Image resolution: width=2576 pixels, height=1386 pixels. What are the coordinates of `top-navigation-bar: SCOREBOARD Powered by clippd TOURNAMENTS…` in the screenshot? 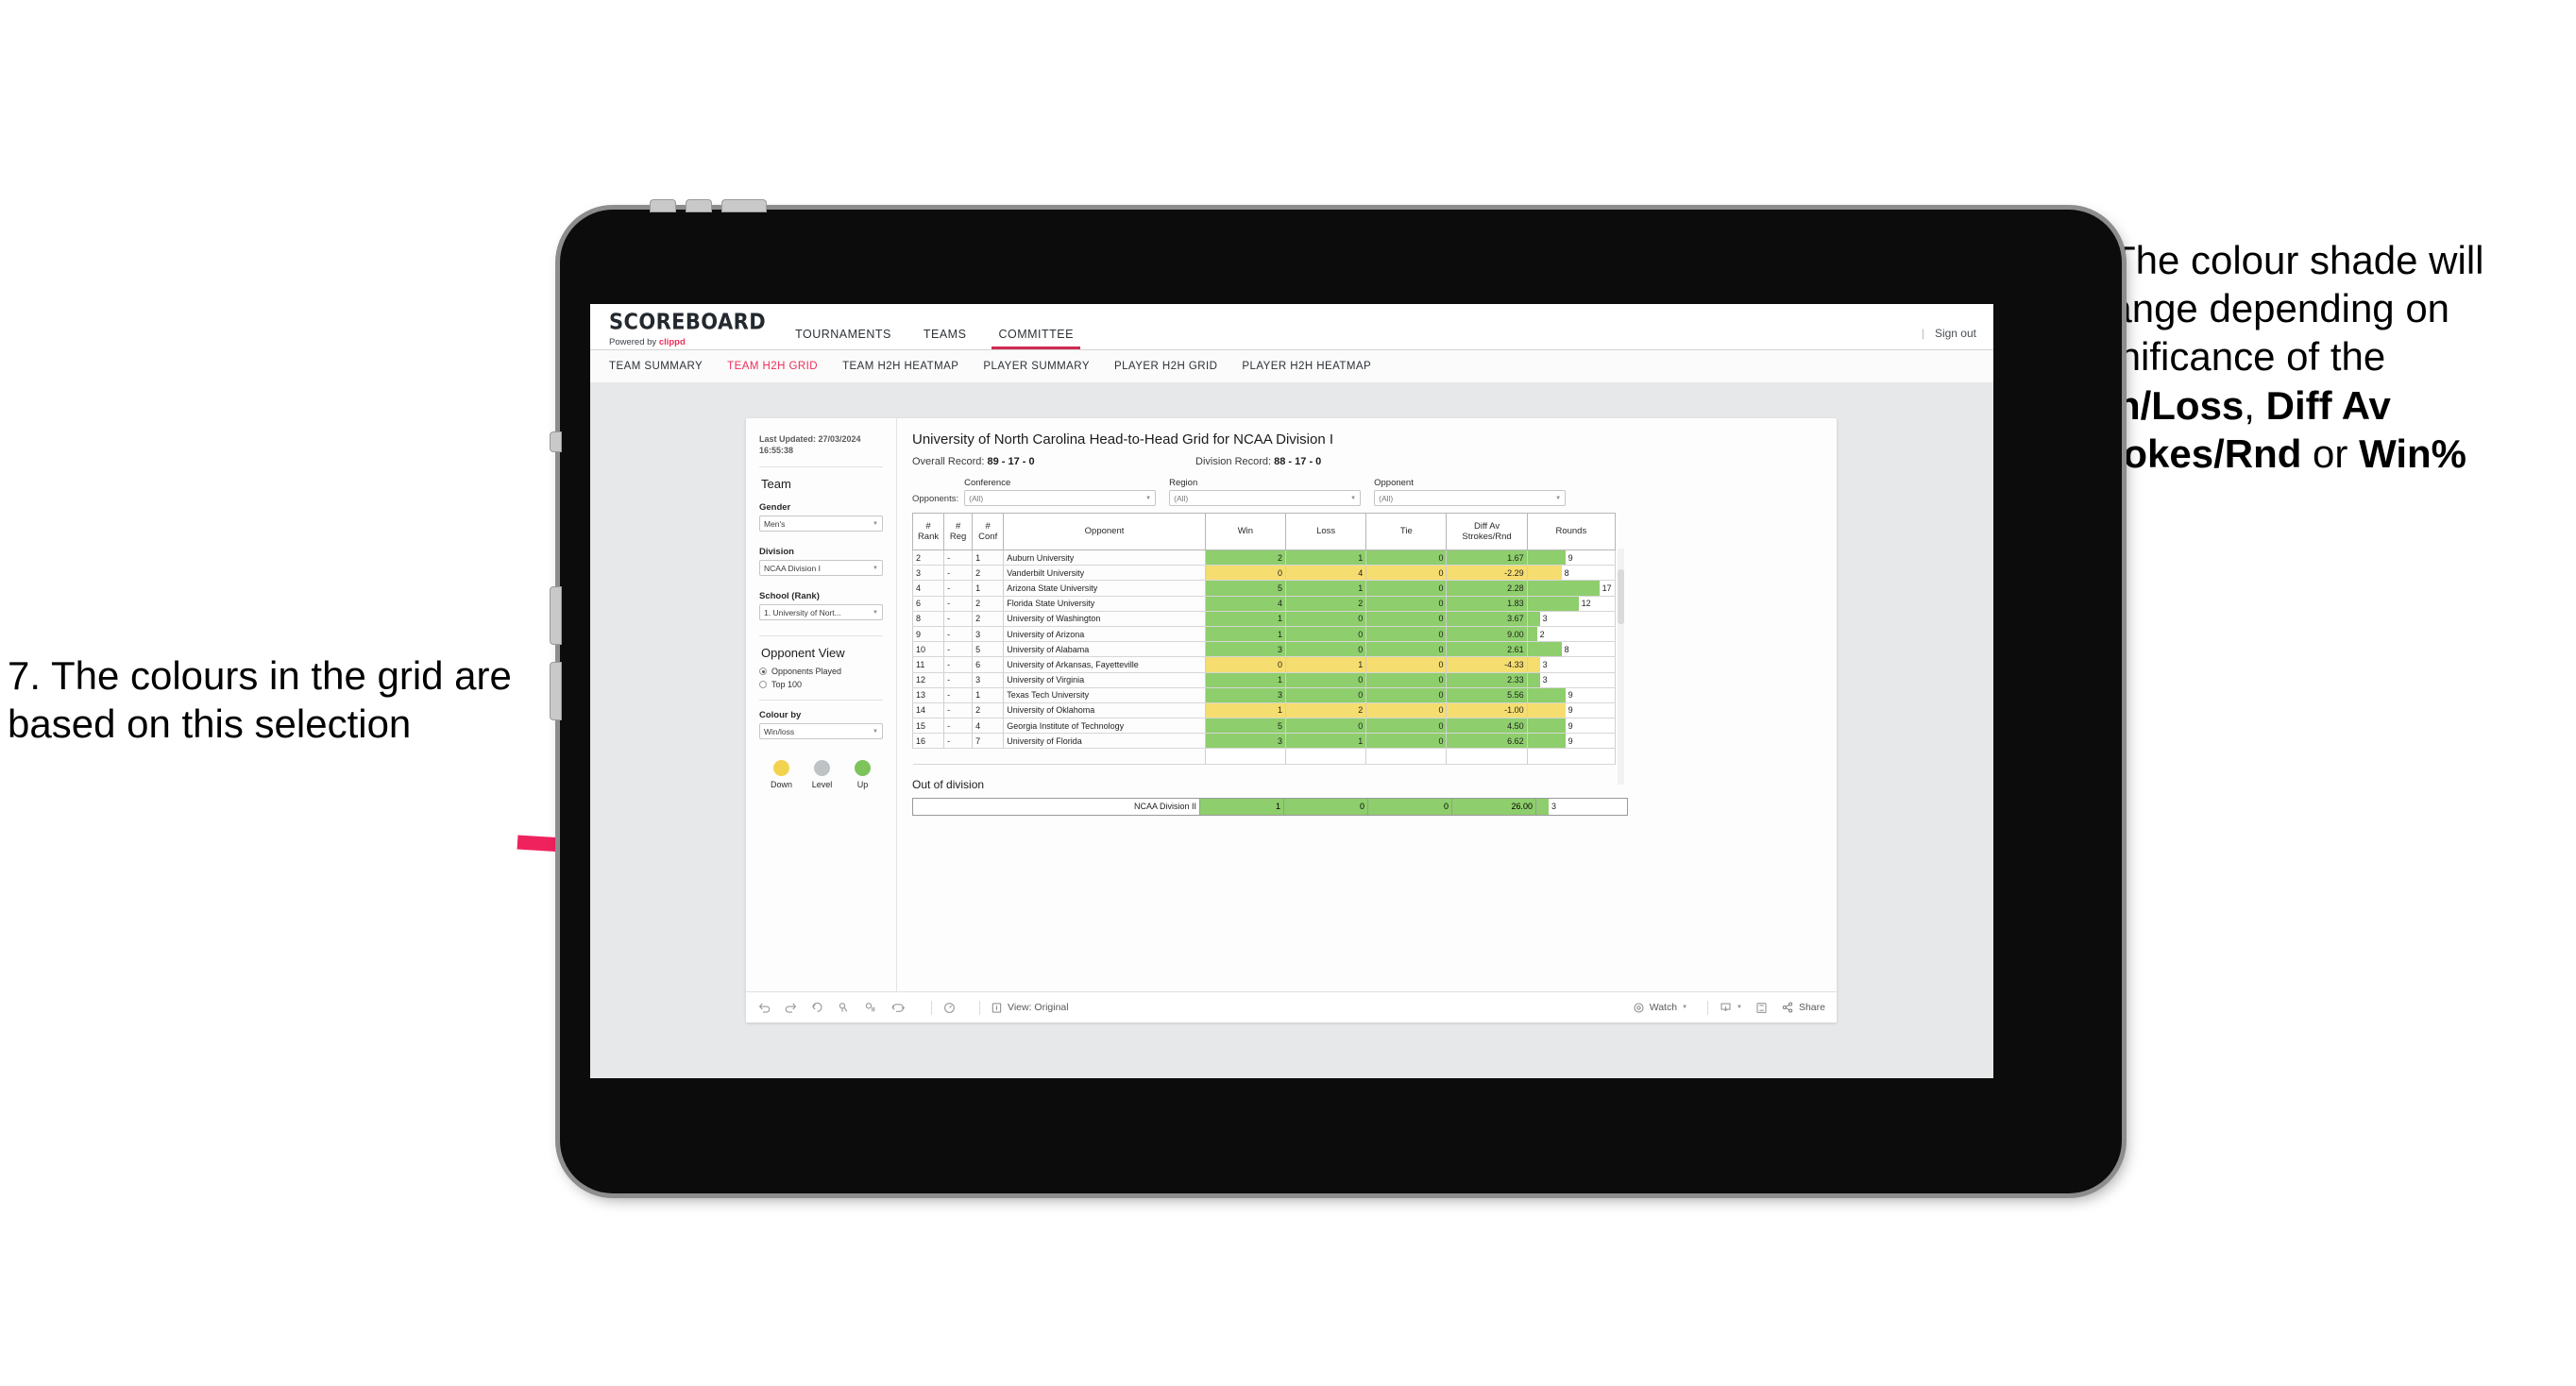 It's located at (1291, 327).